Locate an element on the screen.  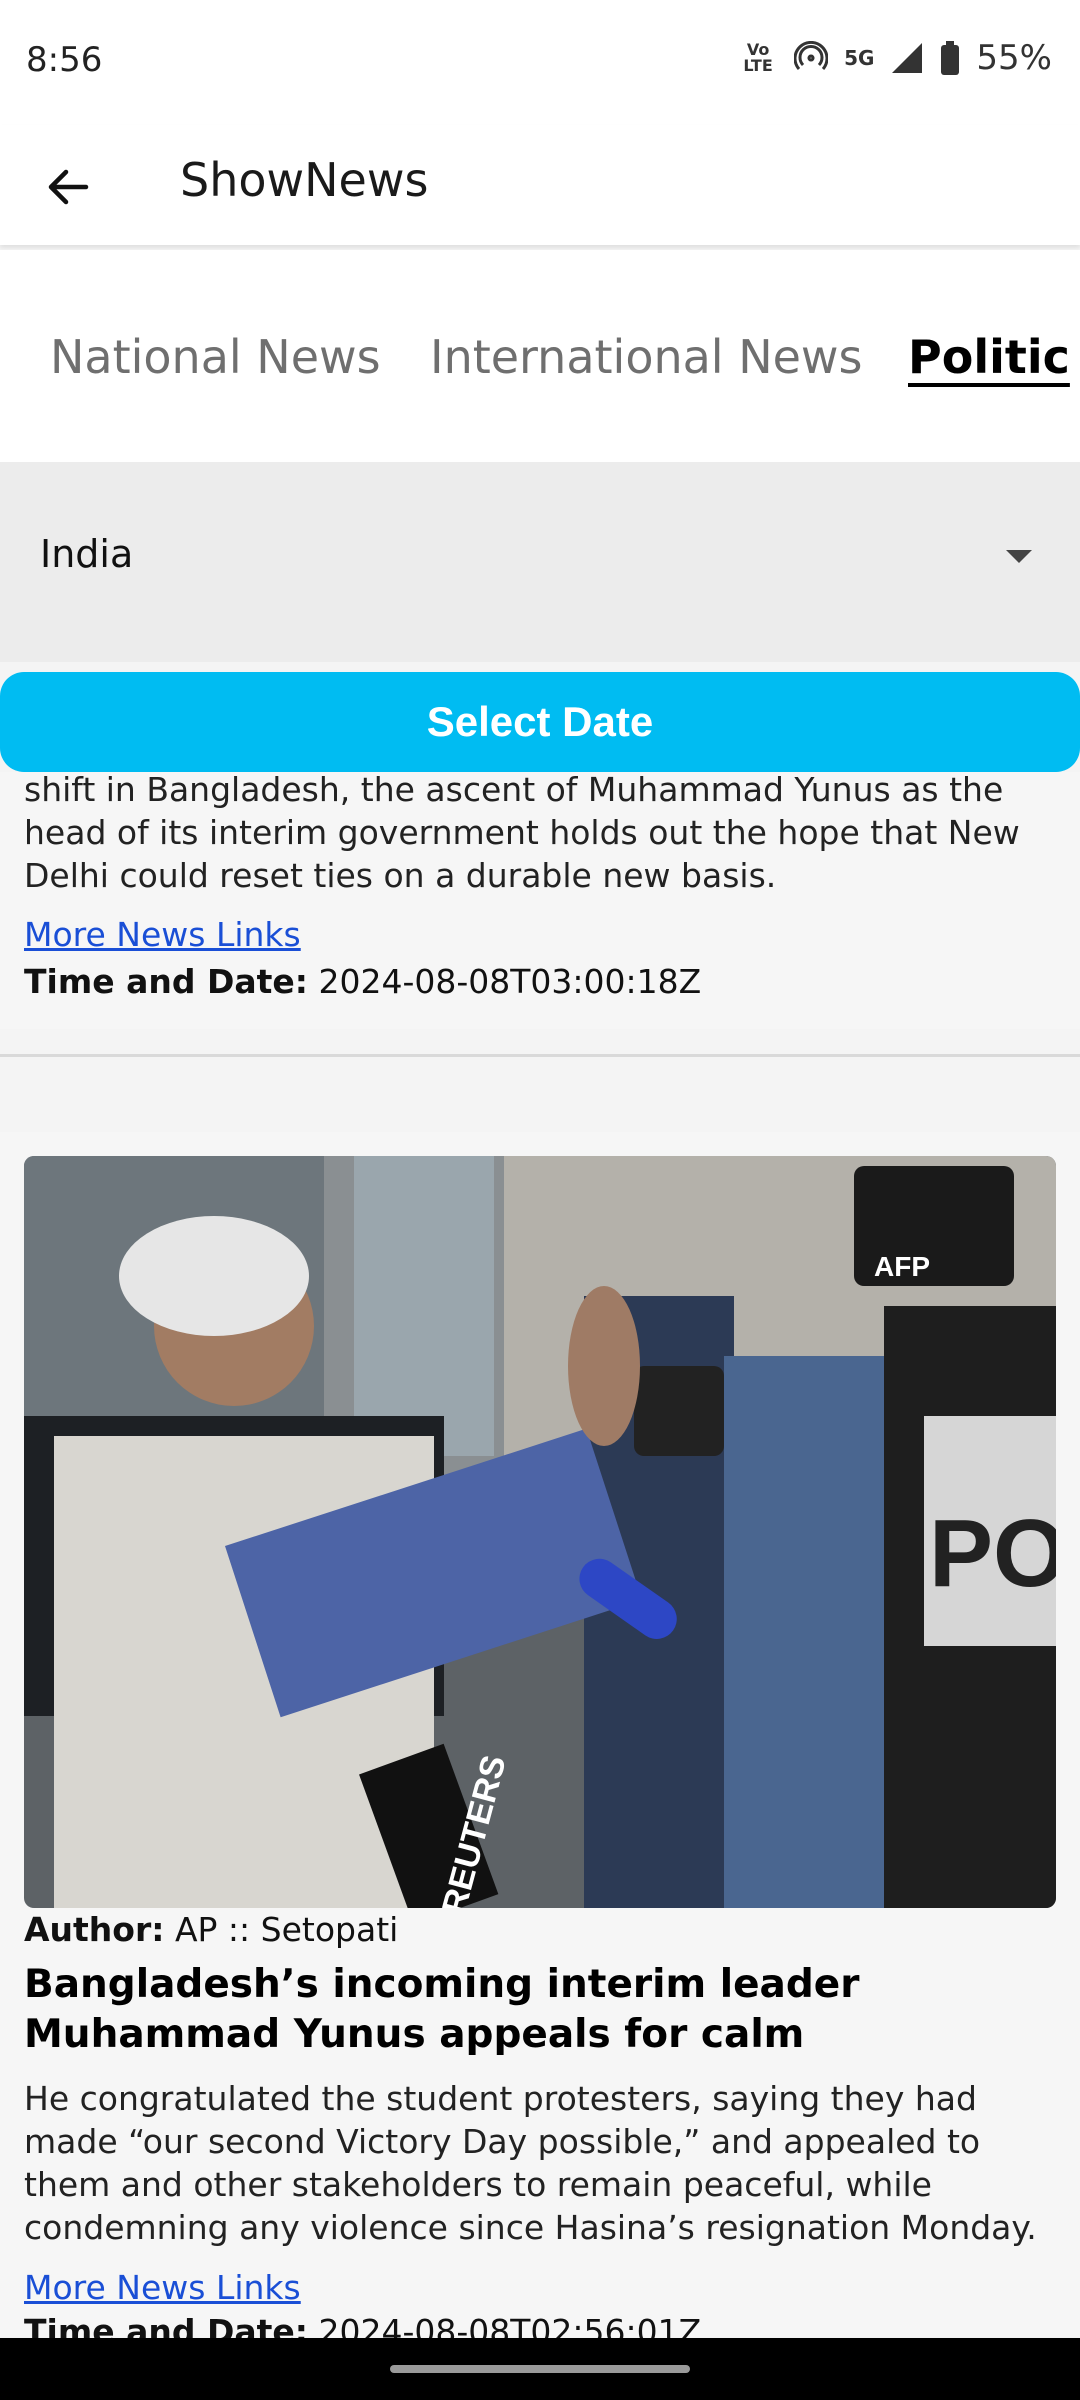
app-bar: ShowNews is located at coordinates (540, 185).